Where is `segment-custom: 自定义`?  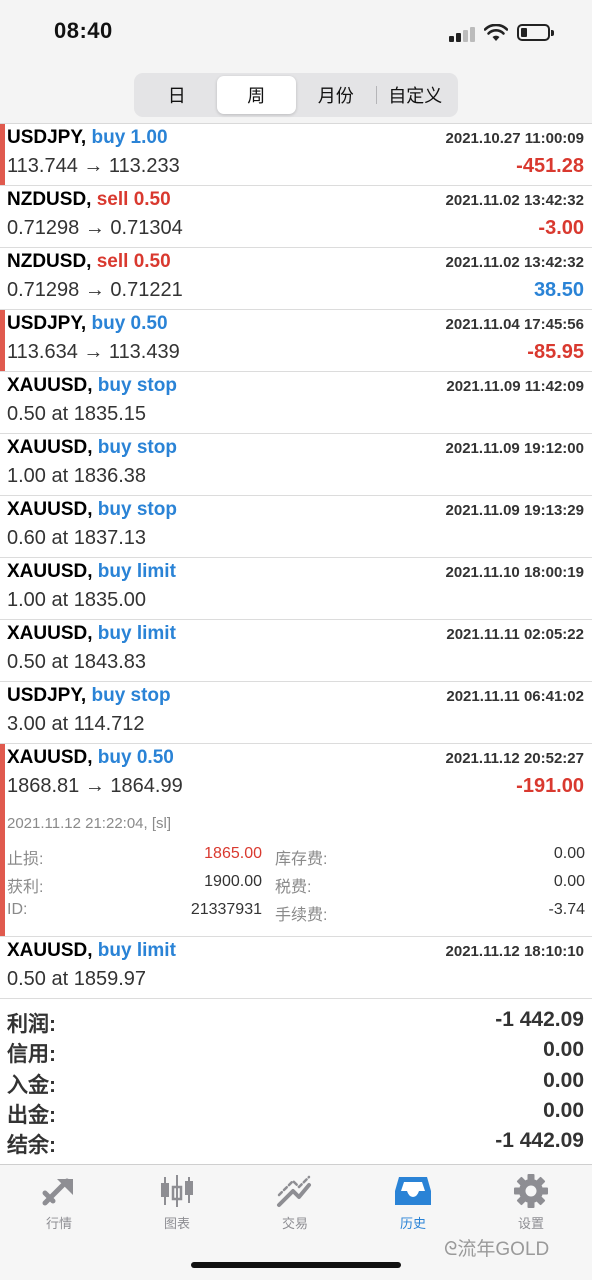
segment-custom: 自定义 is located at coordinates (415, 95).